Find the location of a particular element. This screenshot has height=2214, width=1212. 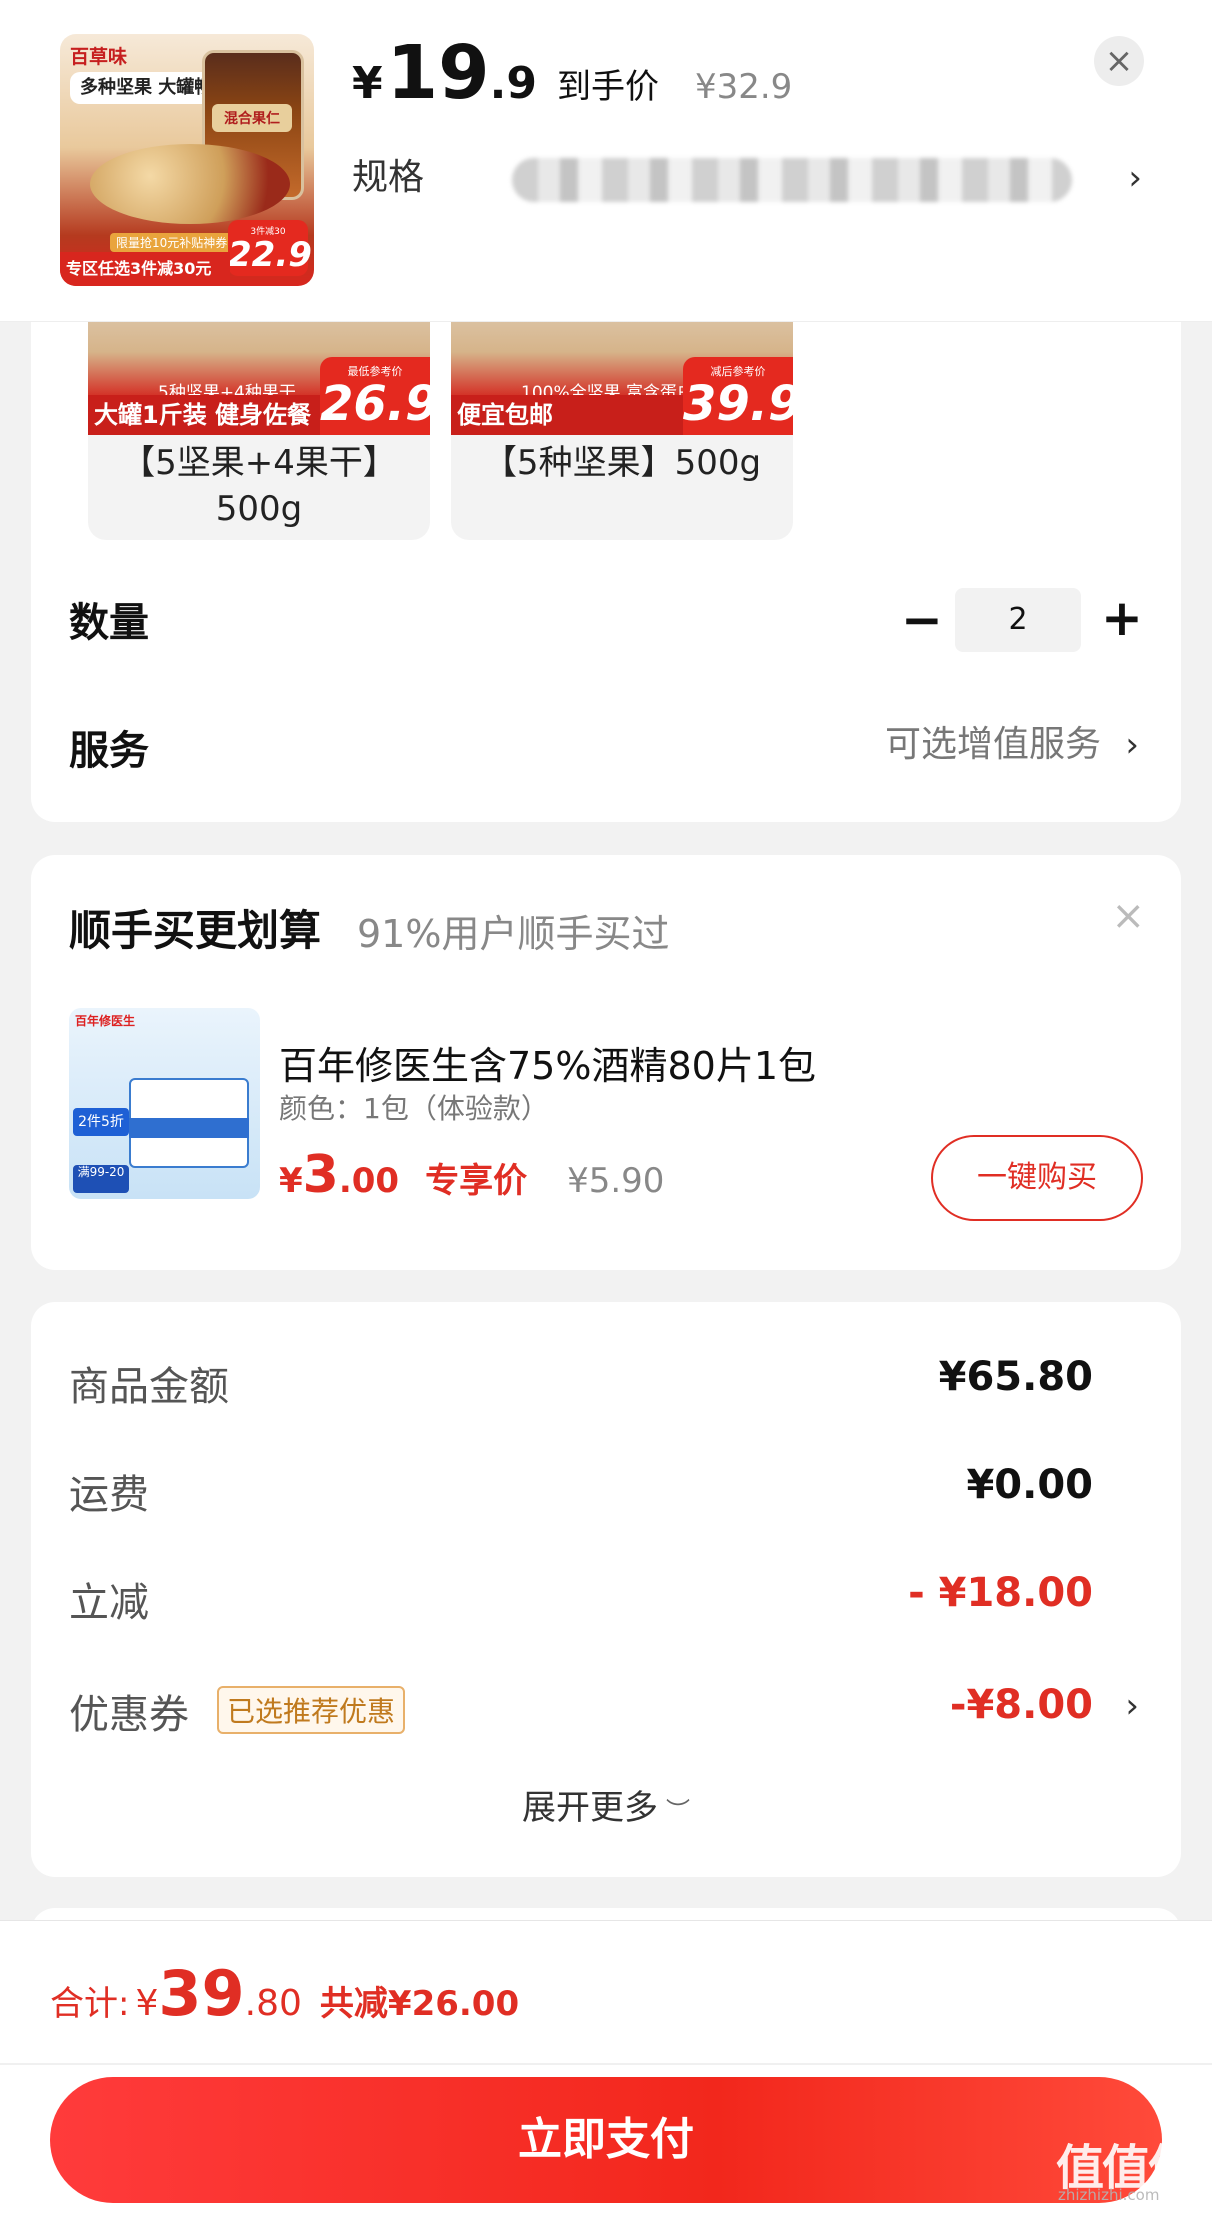

price-yen: ¥ is located at coordinates (367, 83).